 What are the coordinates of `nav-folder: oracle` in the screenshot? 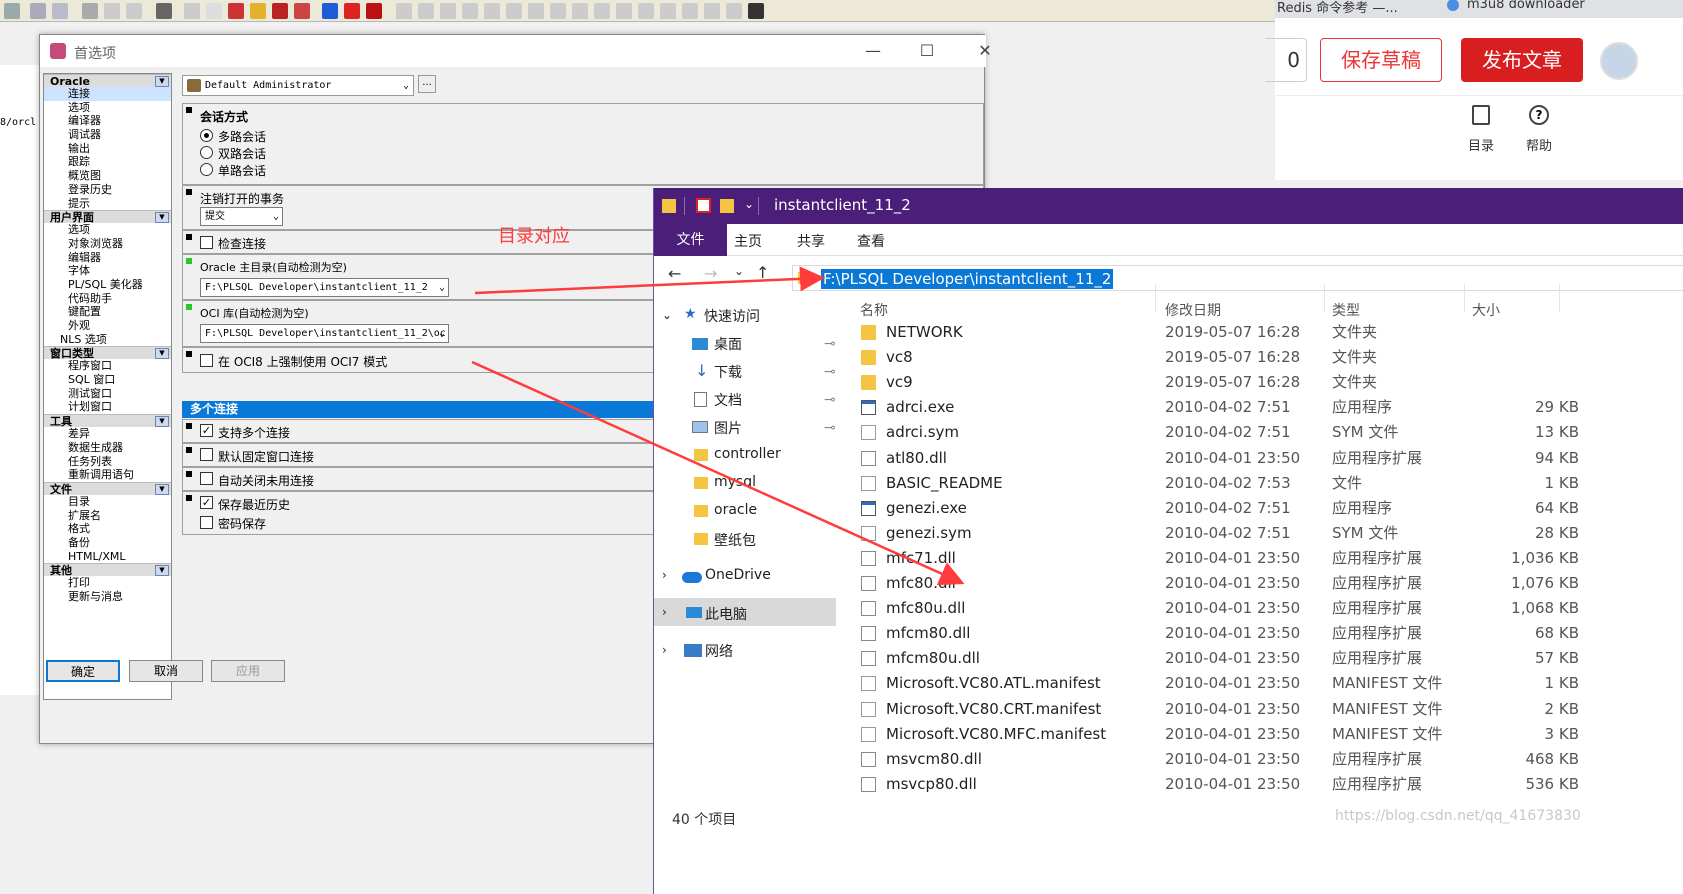 It's located at (735, 510).